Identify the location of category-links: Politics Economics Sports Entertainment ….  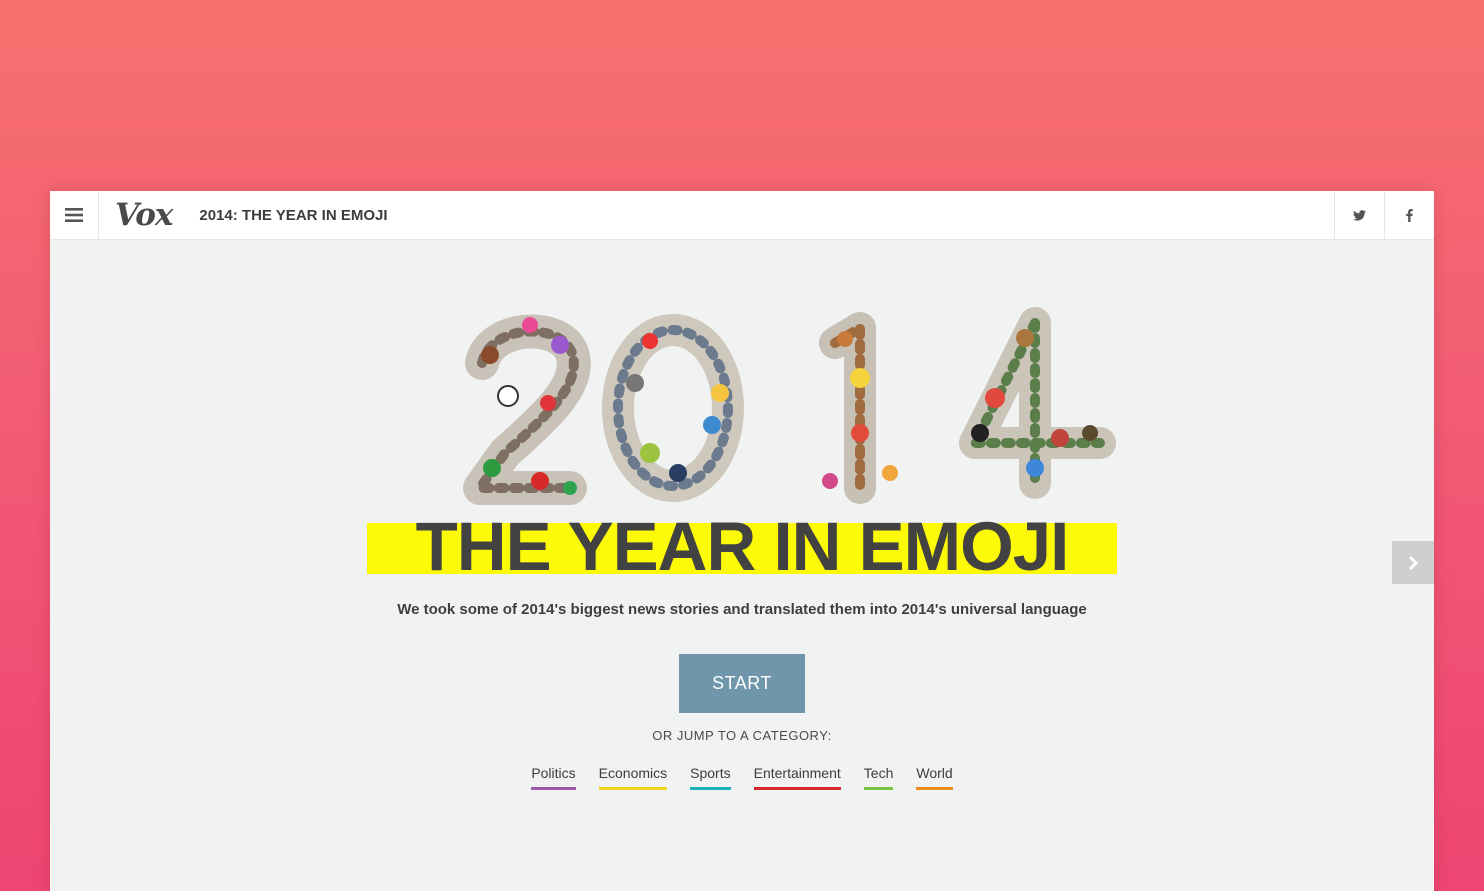
(742, 777).